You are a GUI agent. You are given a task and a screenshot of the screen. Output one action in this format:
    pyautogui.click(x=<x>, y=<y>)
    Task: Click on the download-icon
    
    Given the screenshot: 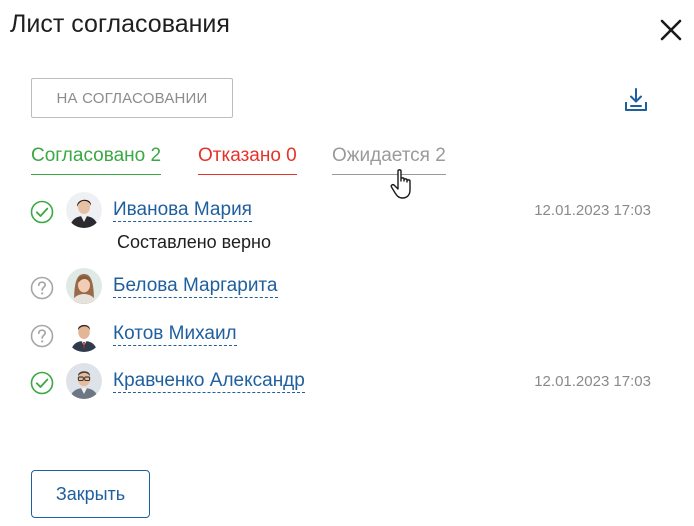 What is the action you would take?
    pyautogui.click(x=636, y=100)
    